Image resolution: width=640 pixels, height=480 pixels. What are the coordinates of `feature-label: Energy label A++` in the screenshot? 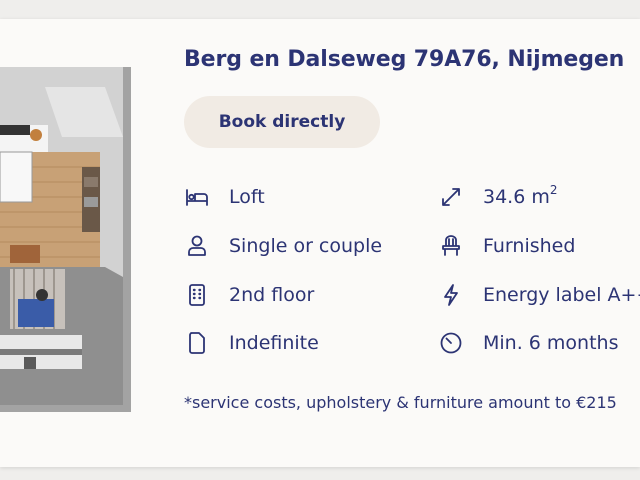 It's located at (561, 295).